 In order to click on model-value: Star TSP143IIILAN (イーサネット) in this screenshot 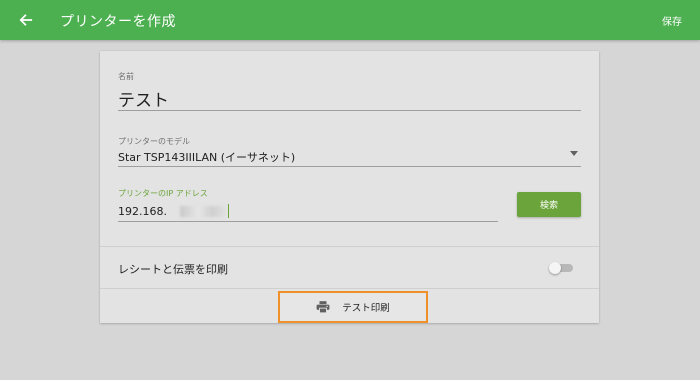, I will do `click(207, 157)`.